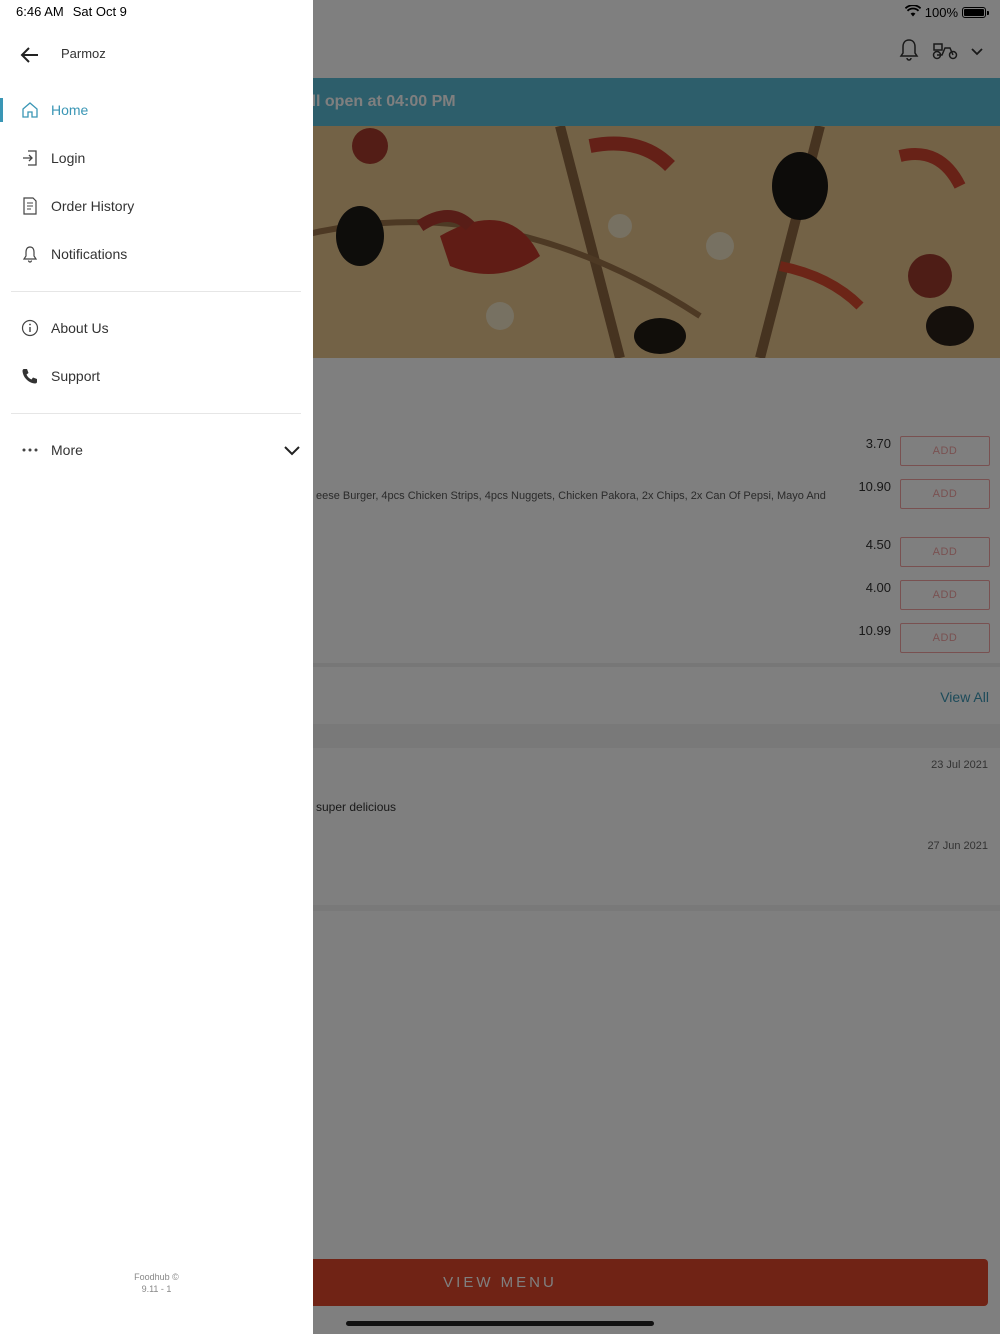 Image resolution: width=1000 pixels, height=1334 pixels. I want to click on menu-item-more: More, so click(156, 450).